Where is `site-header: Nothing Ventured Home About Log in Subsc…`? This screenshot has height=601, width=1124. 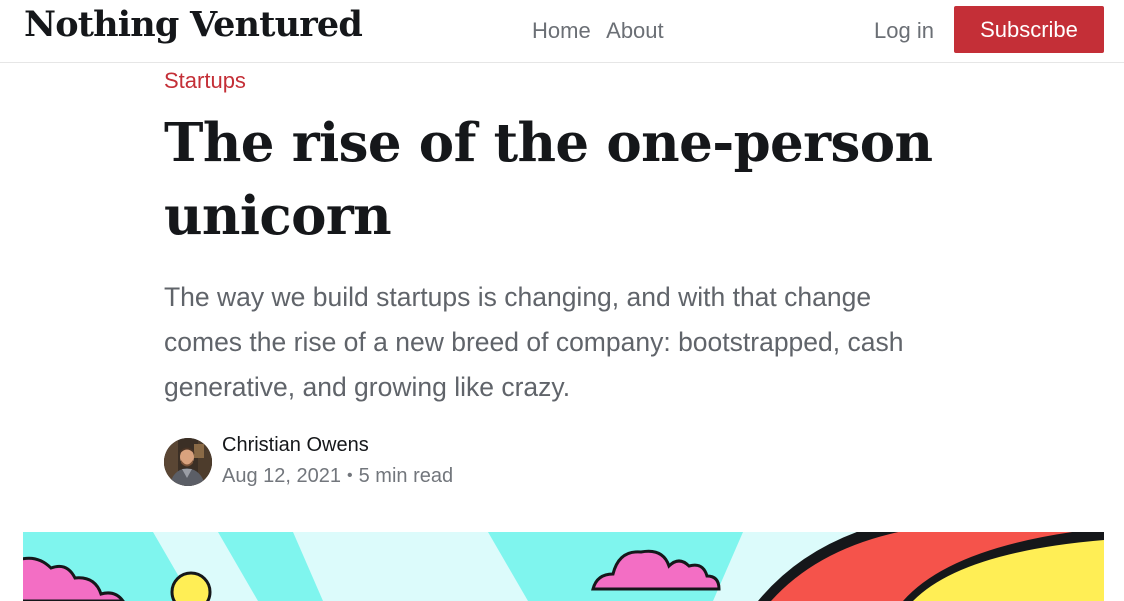 site-header: Nothing Ventured Home About Log in Subsc… is located at coordinates (562, 31).